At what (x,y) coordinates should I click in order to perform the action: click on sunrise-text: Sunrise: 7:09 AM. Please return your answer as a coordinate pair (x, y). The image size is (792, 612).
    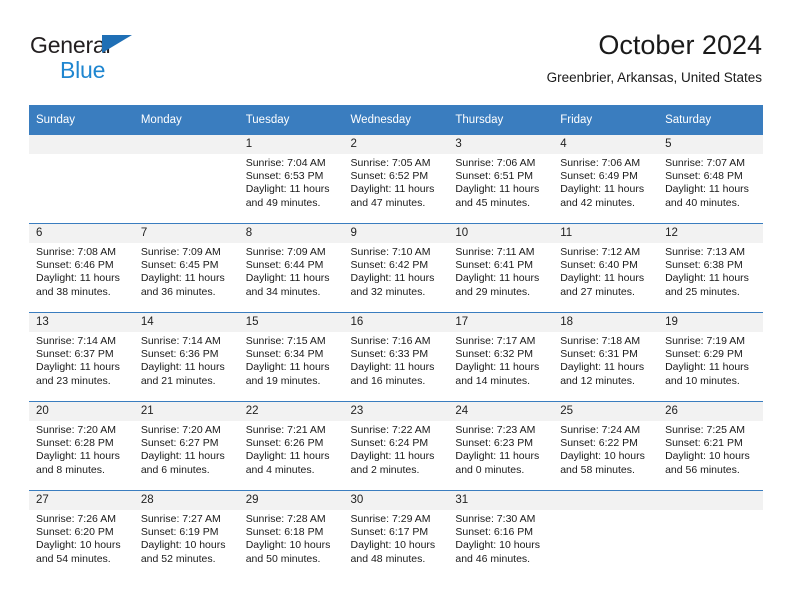
    Looking at the image, I should click on (285, 252).